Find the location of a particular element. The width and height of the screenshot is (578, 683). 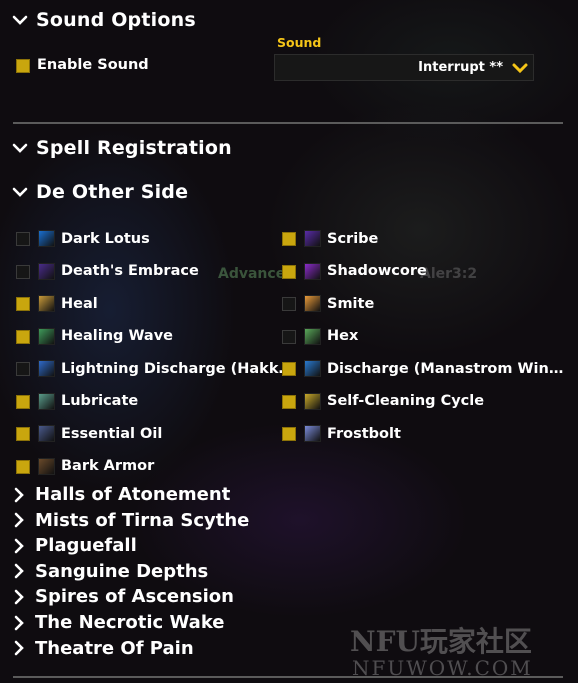

spell-label: Lubricate is located at coordinates (100, 401).